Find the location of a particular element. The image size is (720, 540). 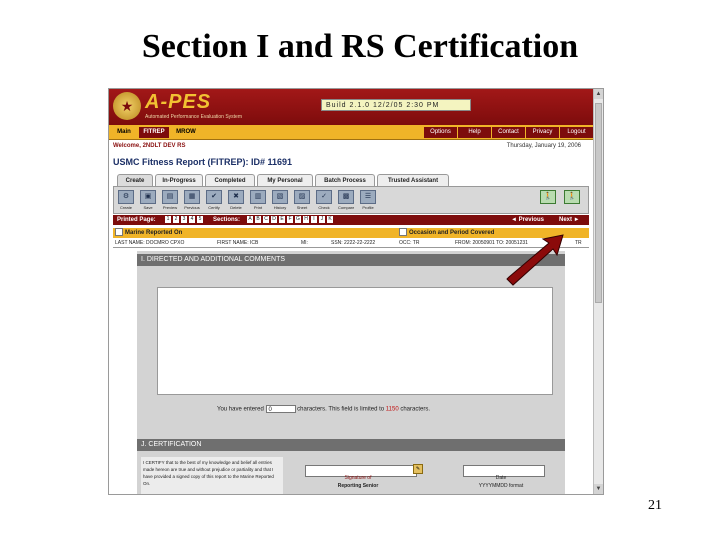

tool-label: Check is located at coordinates (324, 207).